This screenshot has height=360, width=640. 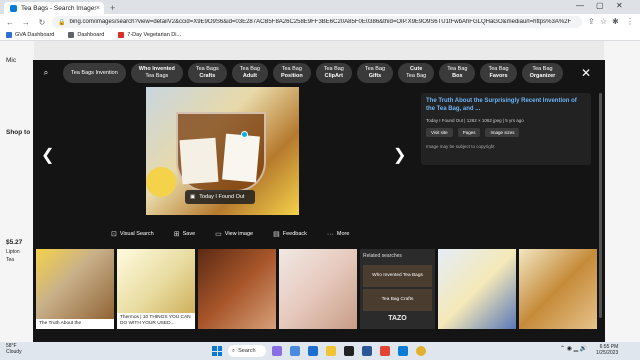 I want to click on start-icon, so click(x=217, y=351).